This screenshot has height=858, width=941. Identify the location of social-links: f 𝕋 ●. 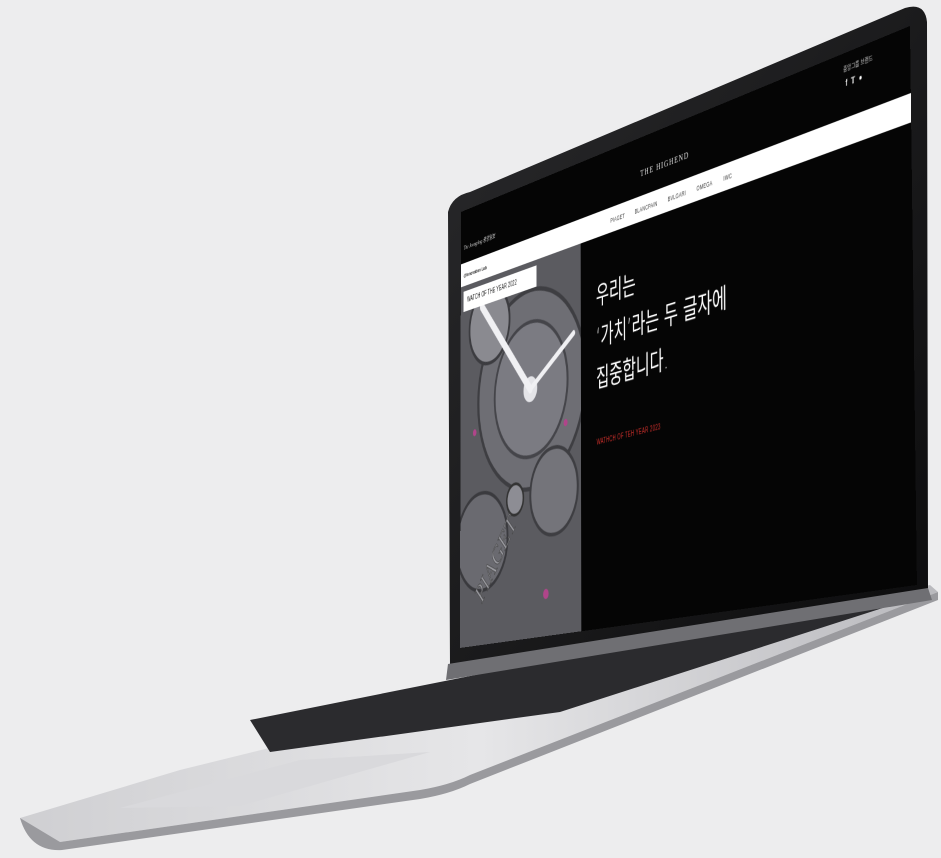
(853, 81).